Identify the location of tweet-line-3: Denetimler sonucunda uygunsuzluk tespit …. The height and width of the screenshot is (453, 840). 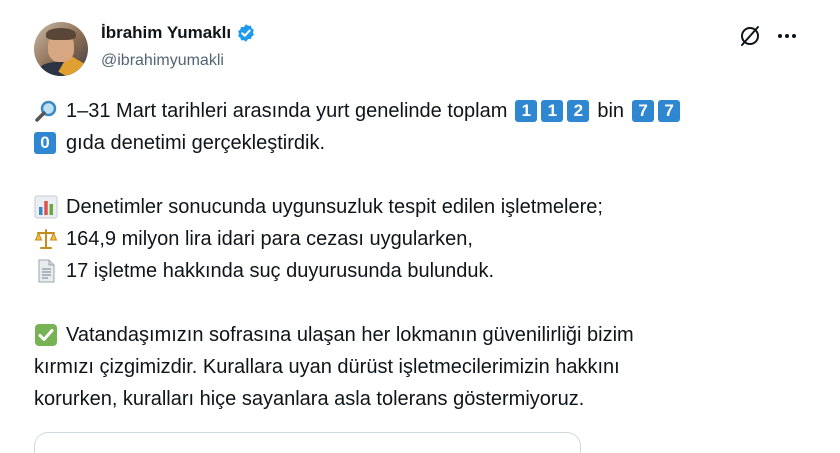
(424, 207).